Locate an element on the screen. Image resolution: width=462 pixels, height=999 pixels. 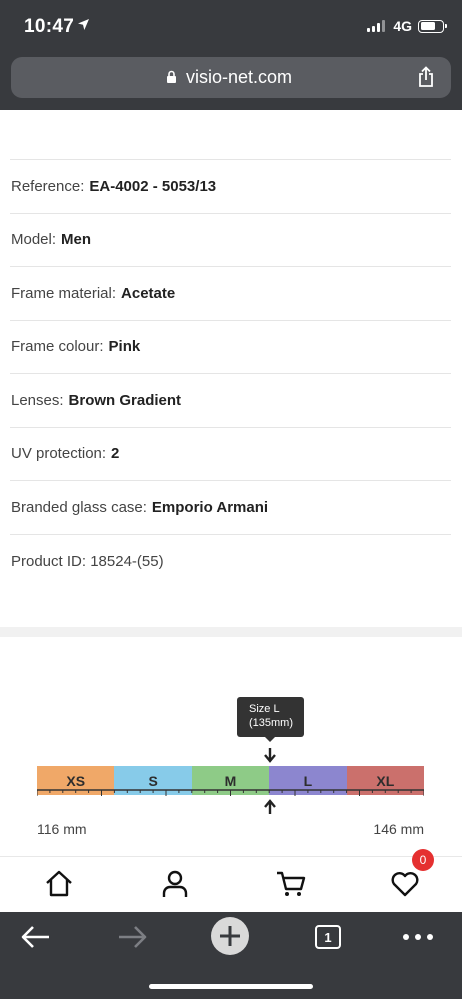
spec-lenses: Lenses: Brown Gradient is located at coordinates (230, 401).